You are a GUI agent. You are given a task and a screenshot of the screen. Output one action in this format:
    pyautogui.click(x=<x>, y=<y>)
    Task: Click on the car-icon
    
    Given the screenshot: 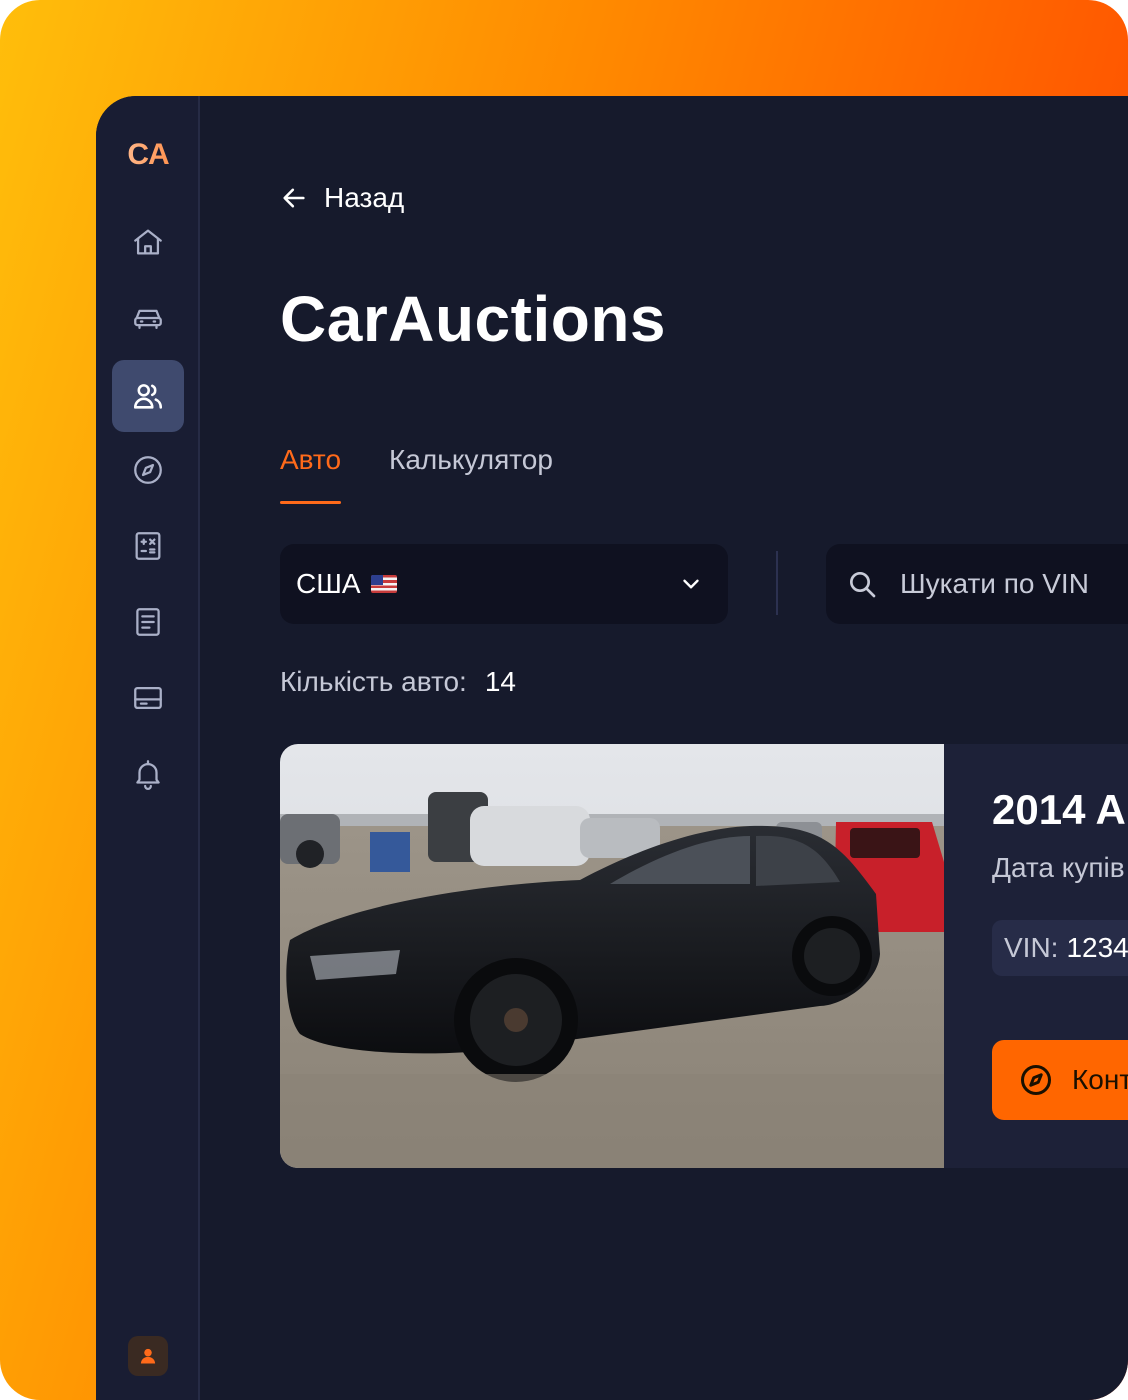 What is the action you would take?
    pyautogui.click(x=148, y=319)
    